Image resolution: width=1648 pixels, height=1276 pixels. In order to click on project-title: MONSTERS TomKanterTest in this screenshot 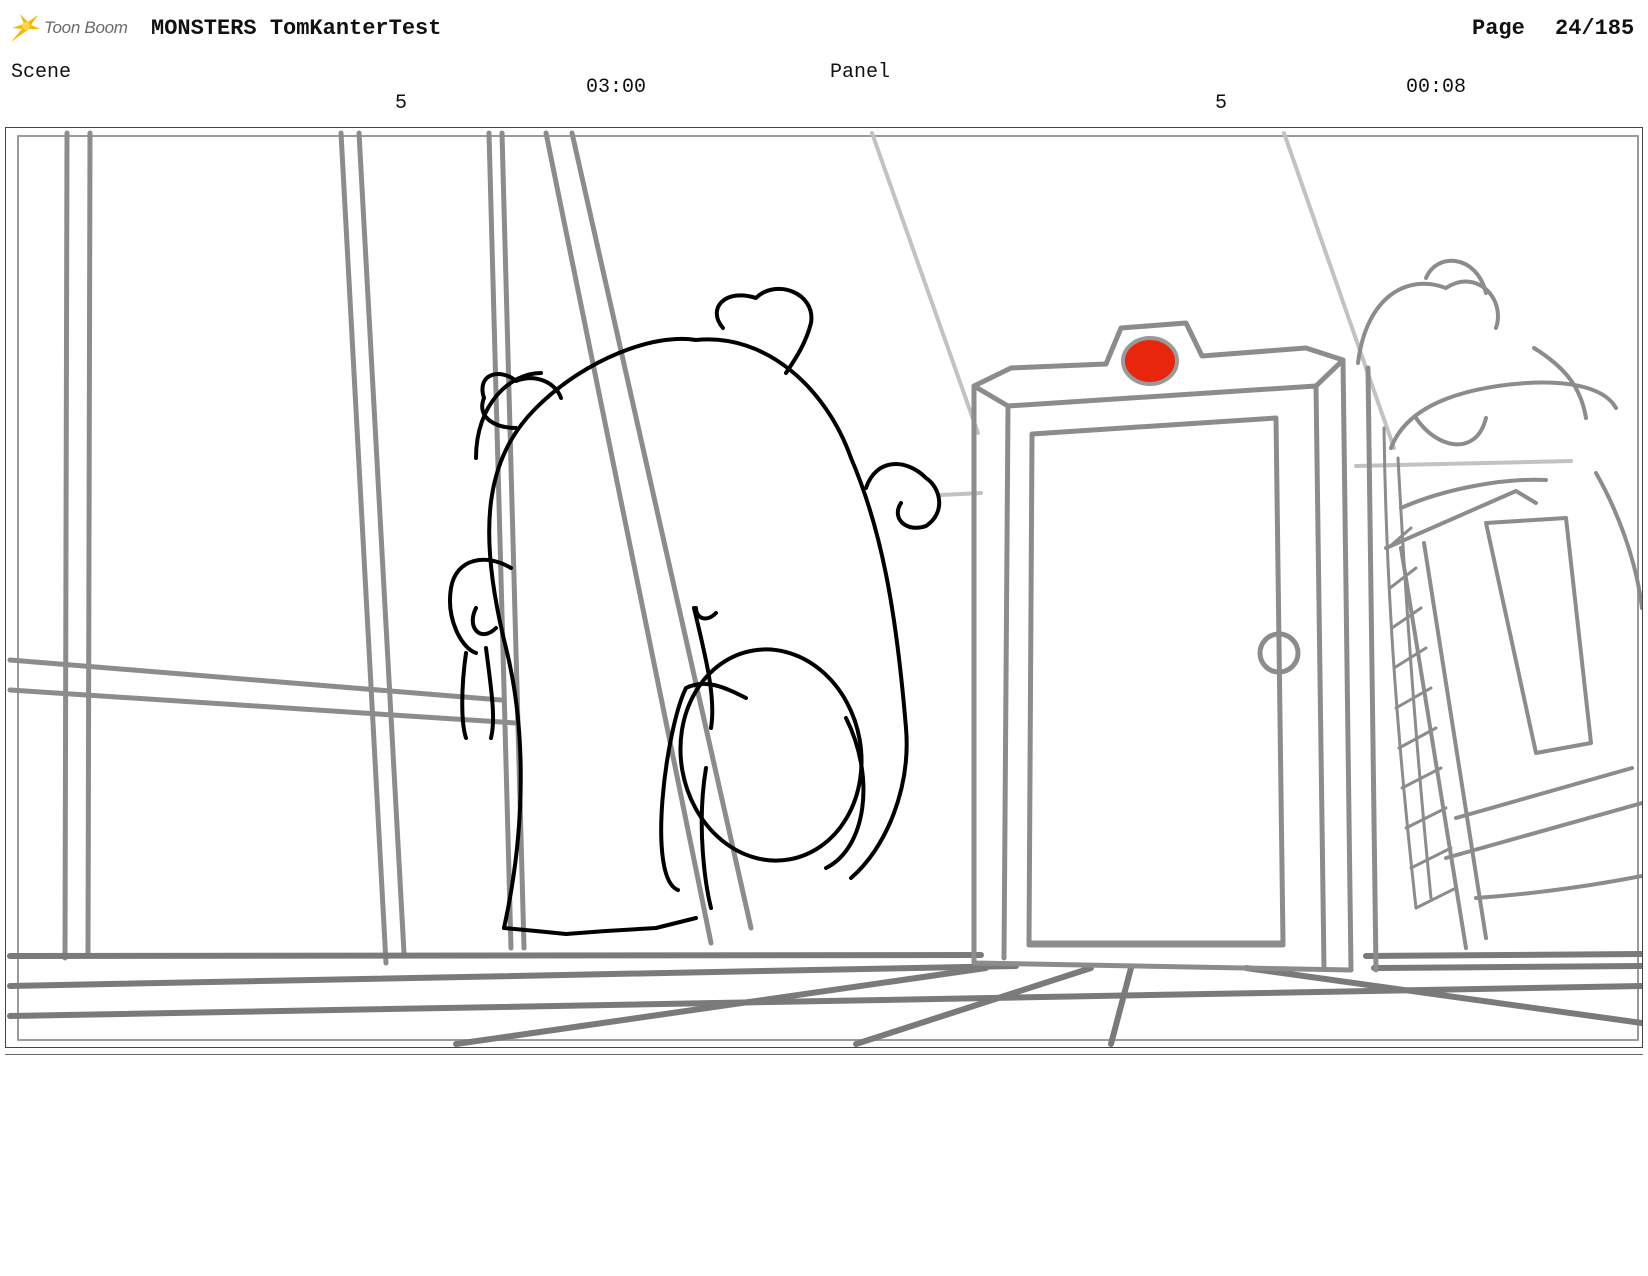, I will do `click(296, 28)`.